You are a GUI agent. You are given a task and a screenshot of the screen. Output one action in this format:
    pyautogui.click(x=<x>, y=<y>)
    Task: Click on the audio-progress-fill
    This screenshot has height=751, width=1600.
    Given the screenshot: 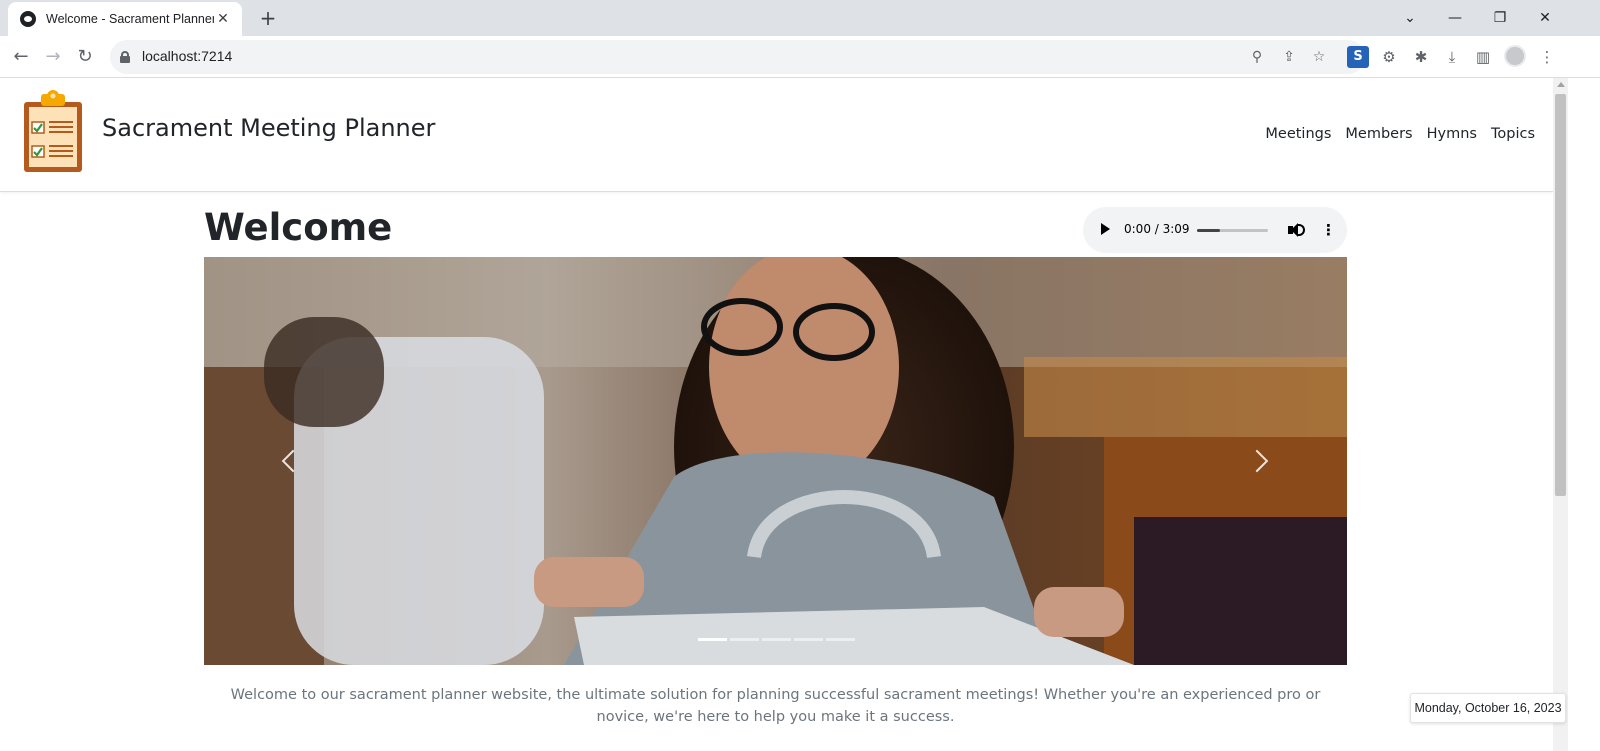 What is the action you would take?
    pyautogui.click(x=1209, y=230)
    